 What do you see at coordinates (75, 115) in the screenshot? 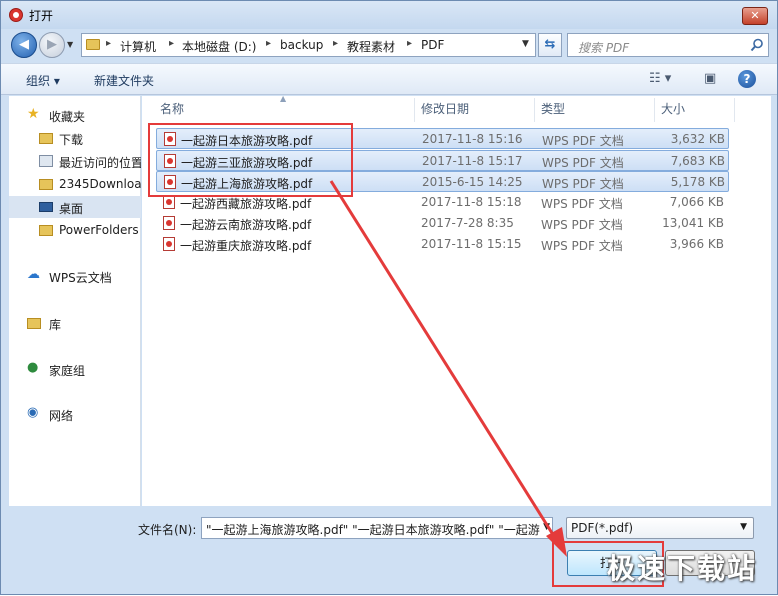
I see `sidebar-item-favorites: ★ 收藏夹` at bounding box center [75, 115].